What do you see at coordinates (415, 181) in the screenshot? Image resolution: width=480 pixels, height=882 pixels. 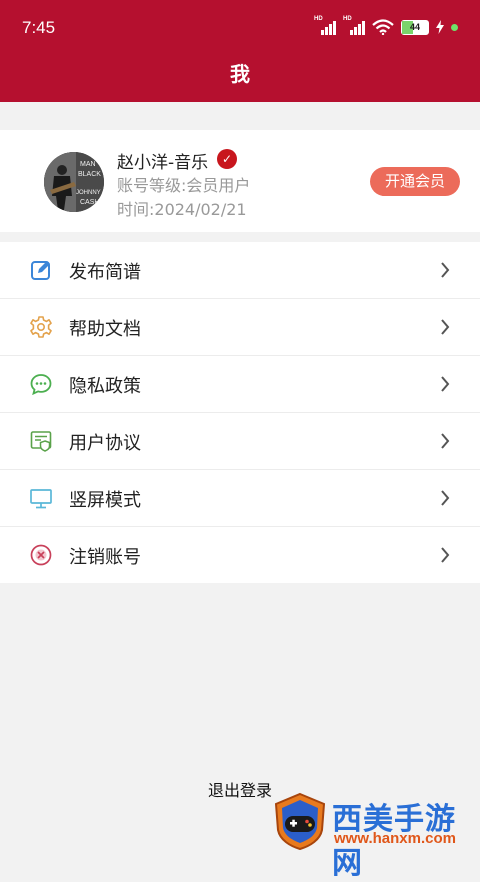 I see `open-vip-button: 开通会员` at bounding box center [415, 181].